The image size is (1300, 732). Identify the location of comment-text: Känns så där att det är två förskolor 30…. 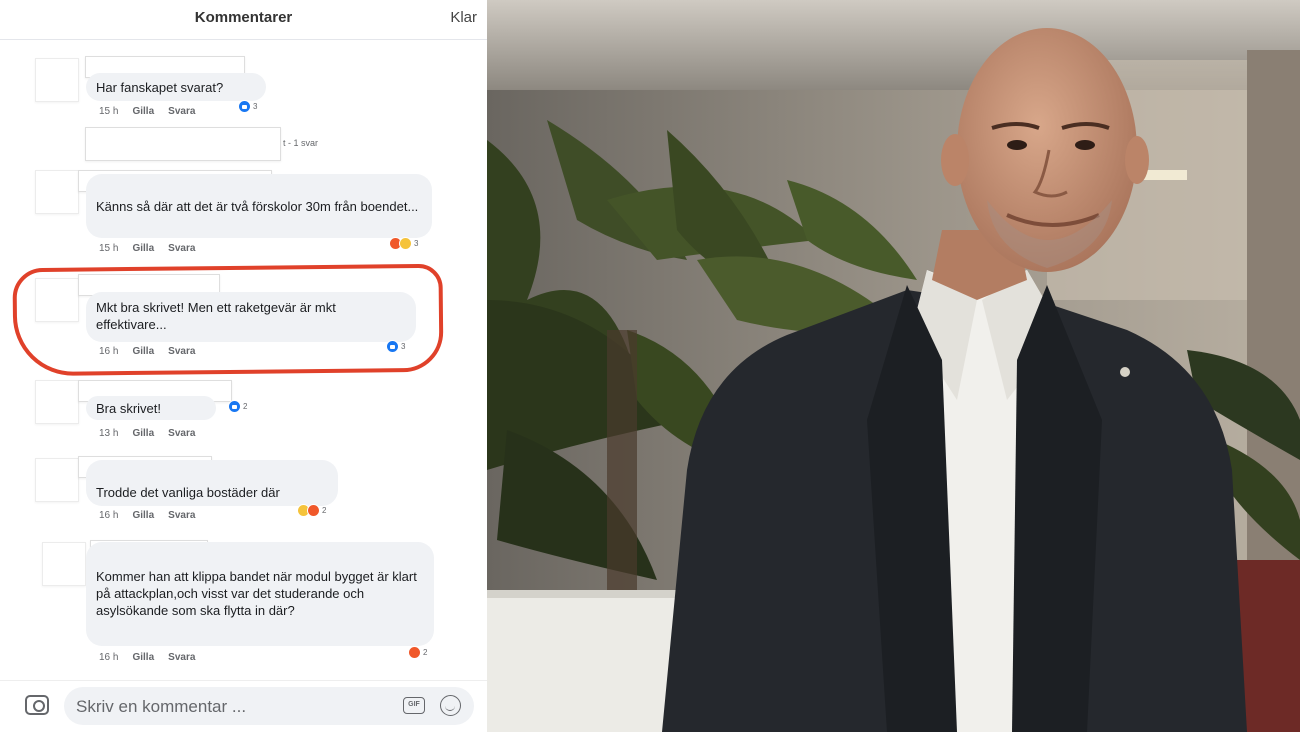
(257, 206).